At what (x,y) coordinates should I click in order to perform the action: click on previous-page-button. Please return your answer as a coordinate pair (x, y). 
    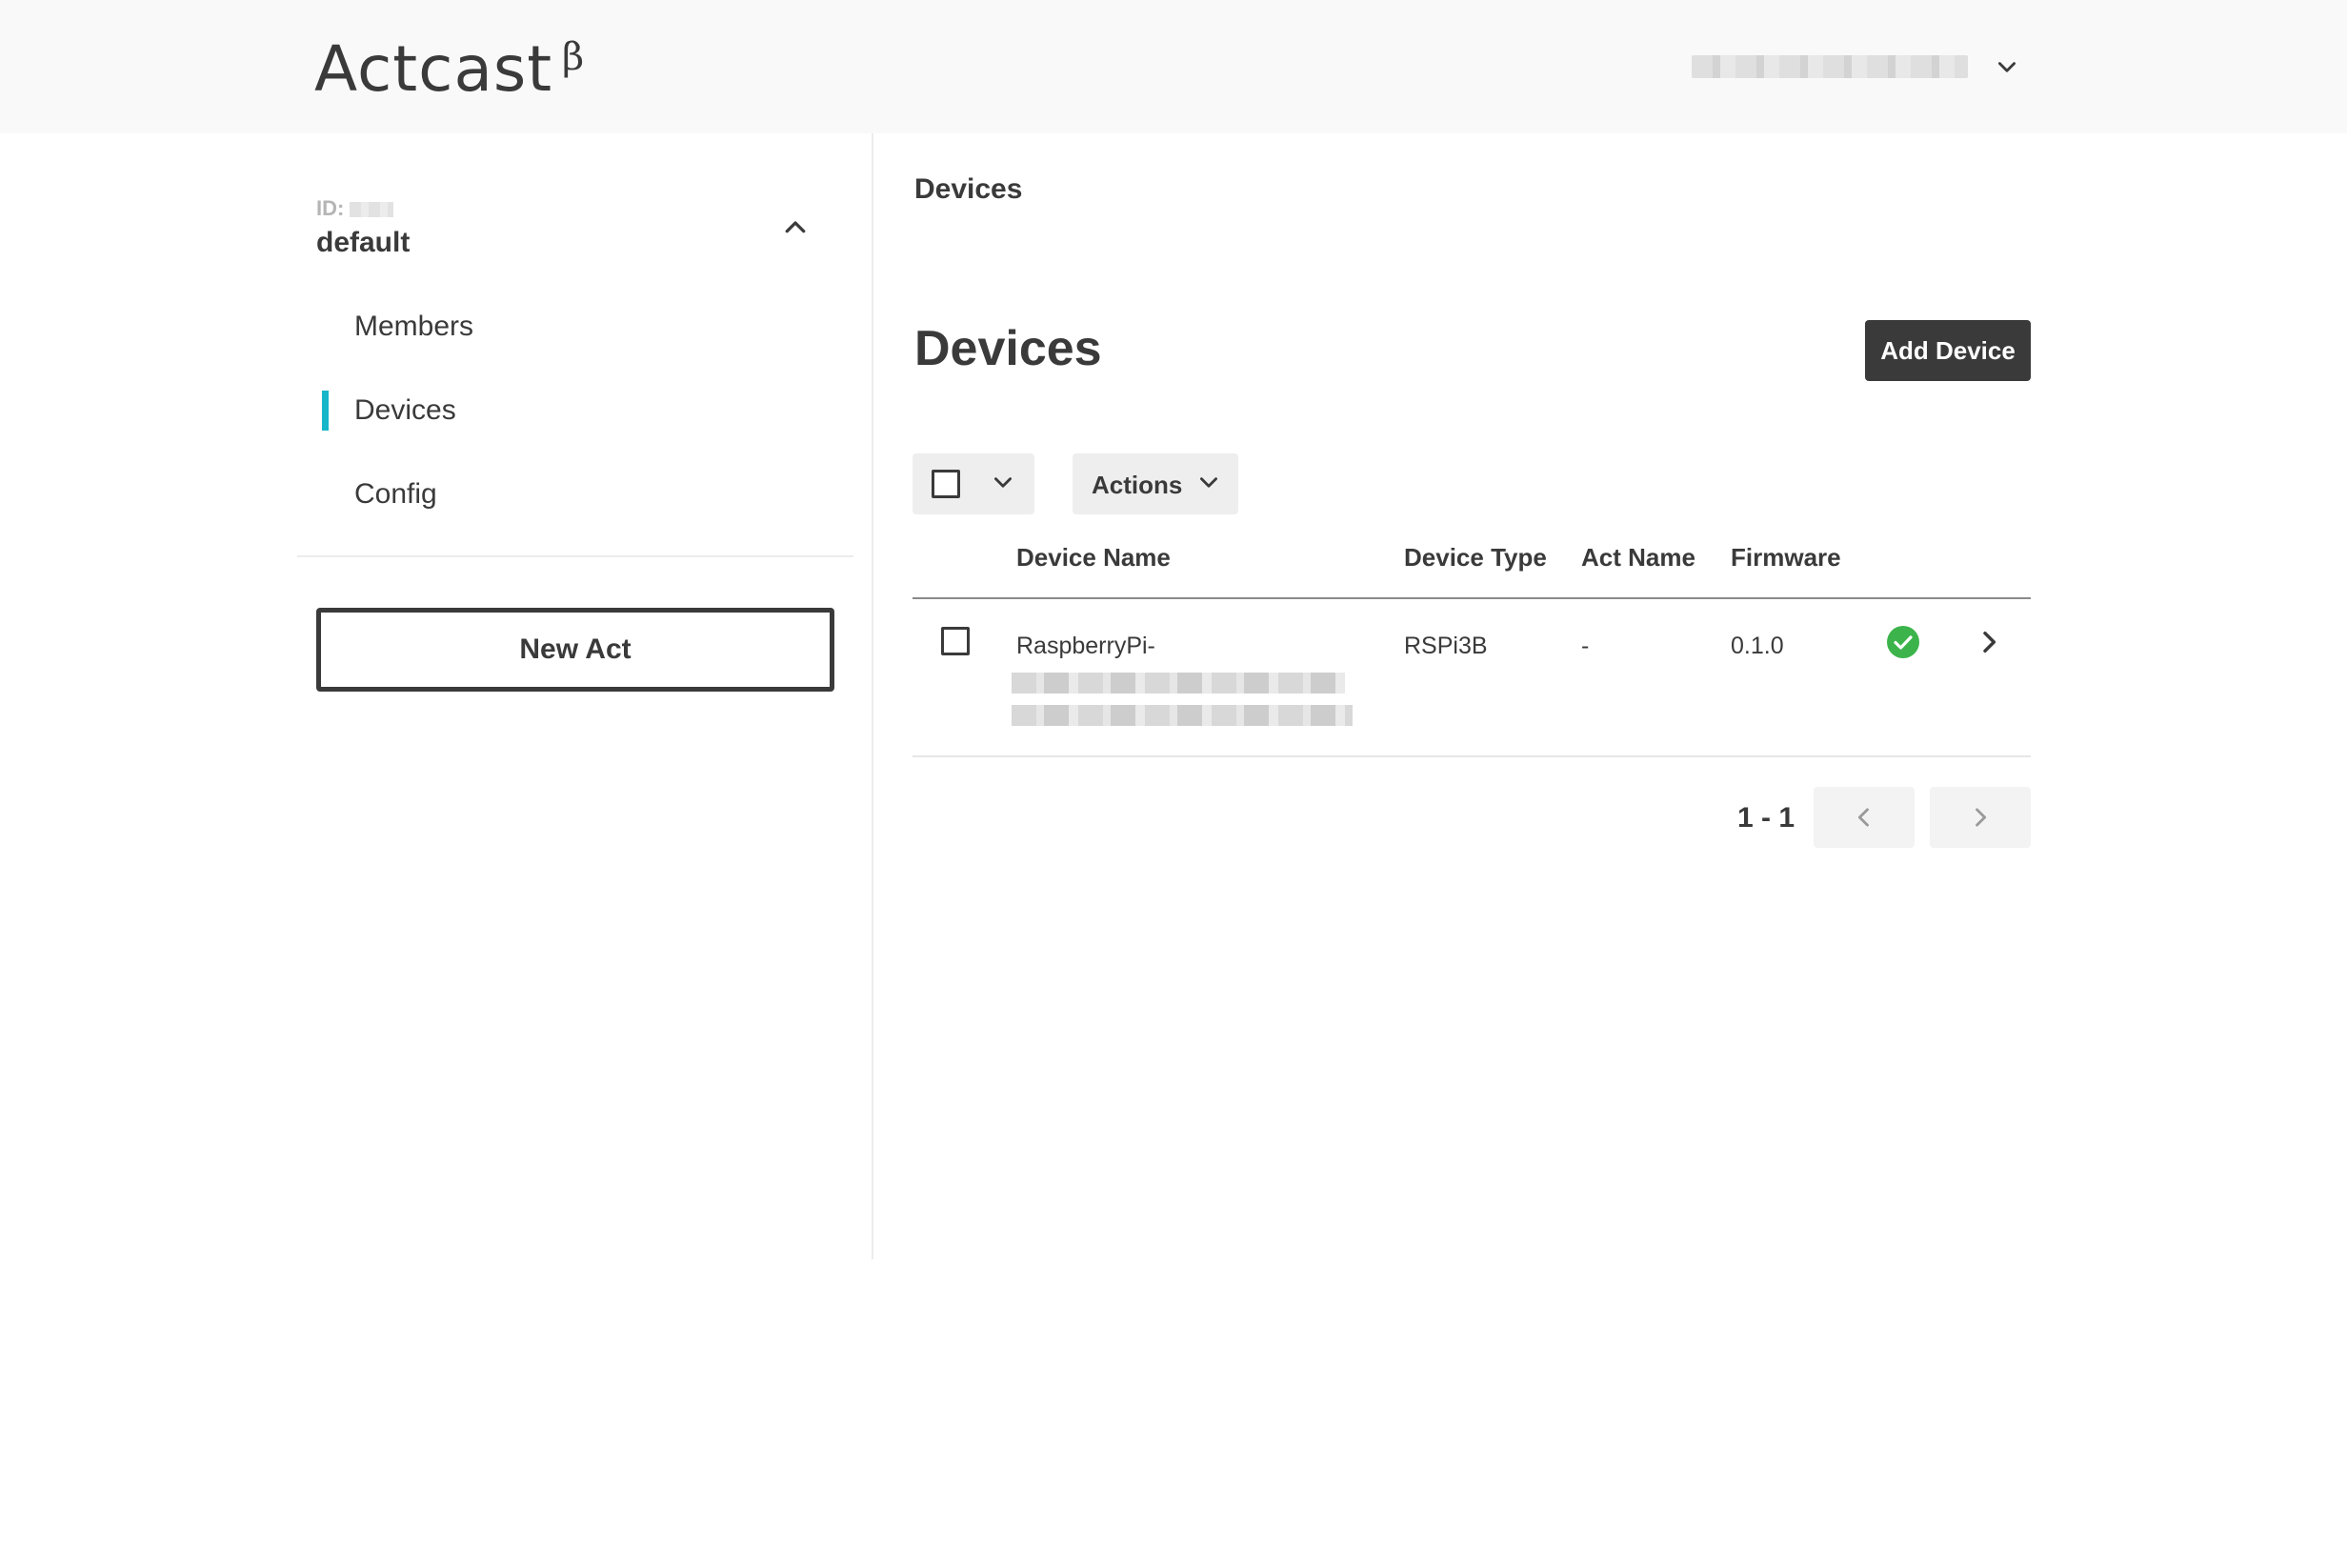
    Looking at the image, I should click on (1864, 817).